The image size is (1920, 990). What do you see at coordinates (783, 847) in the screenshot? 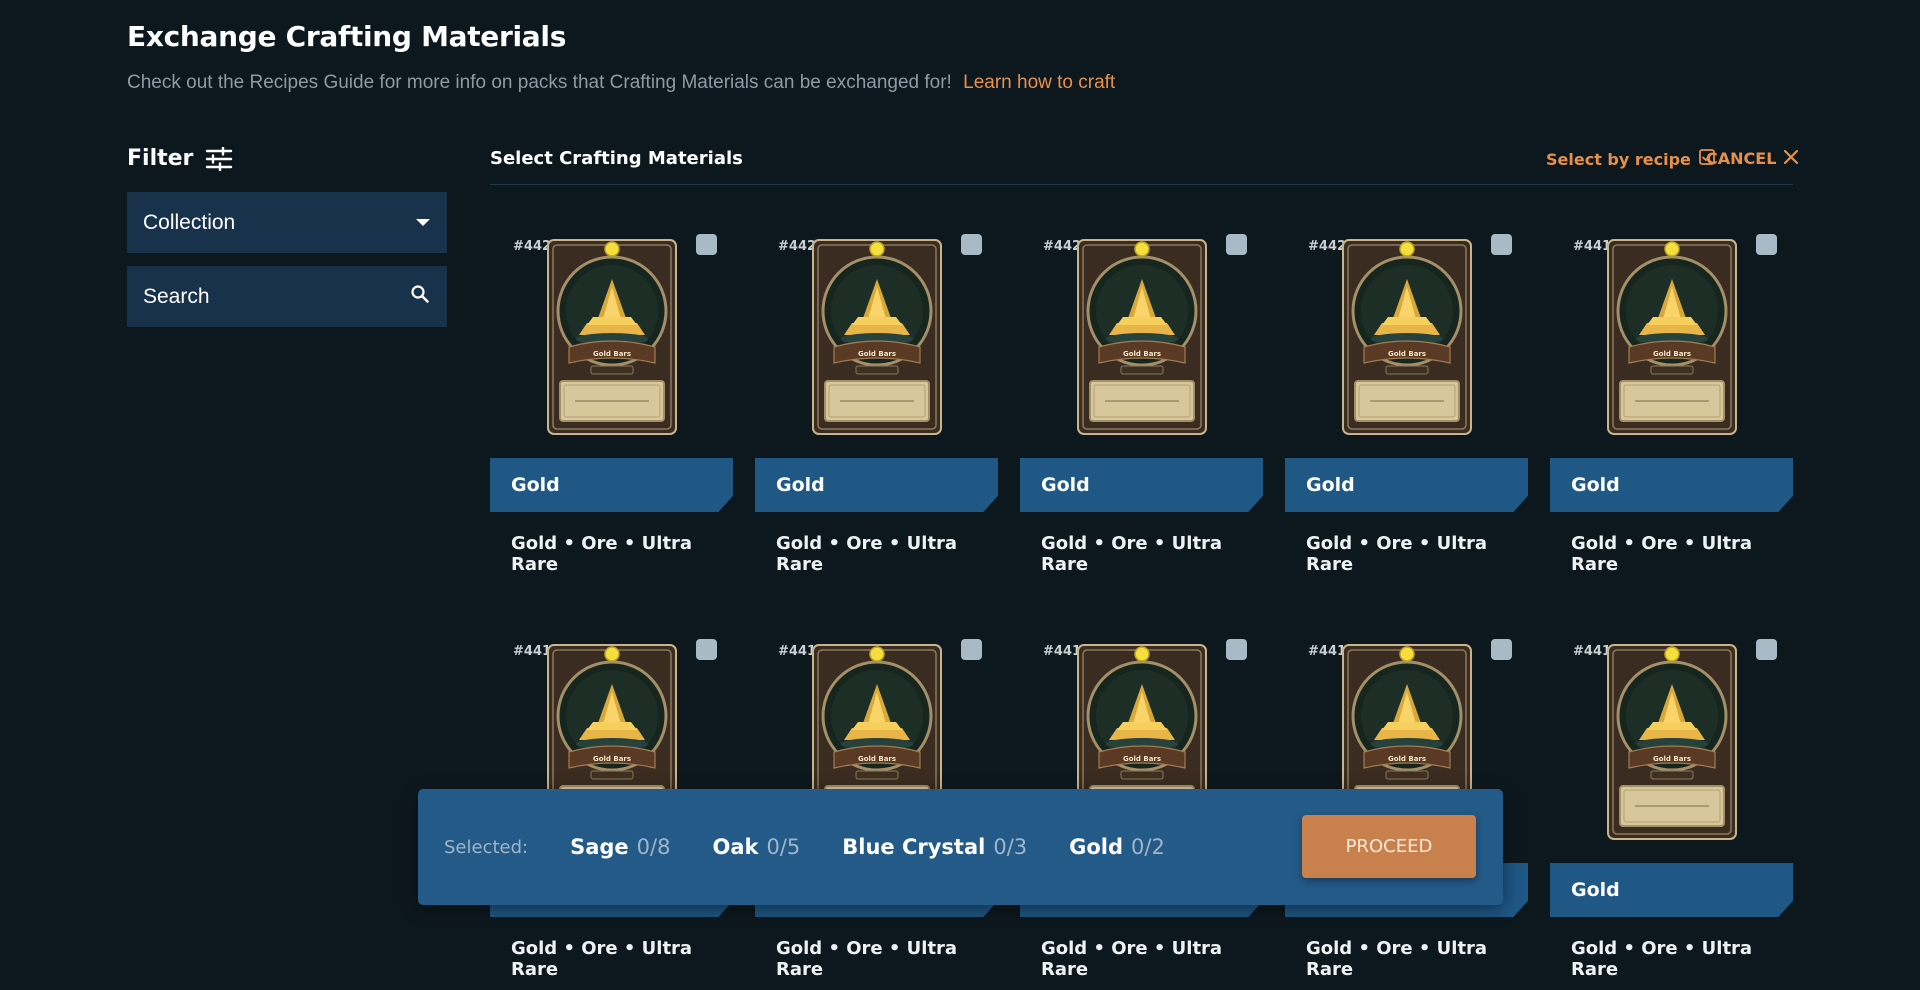
I see `selection-item-count: 0/5` at bounding box center [783, 847].